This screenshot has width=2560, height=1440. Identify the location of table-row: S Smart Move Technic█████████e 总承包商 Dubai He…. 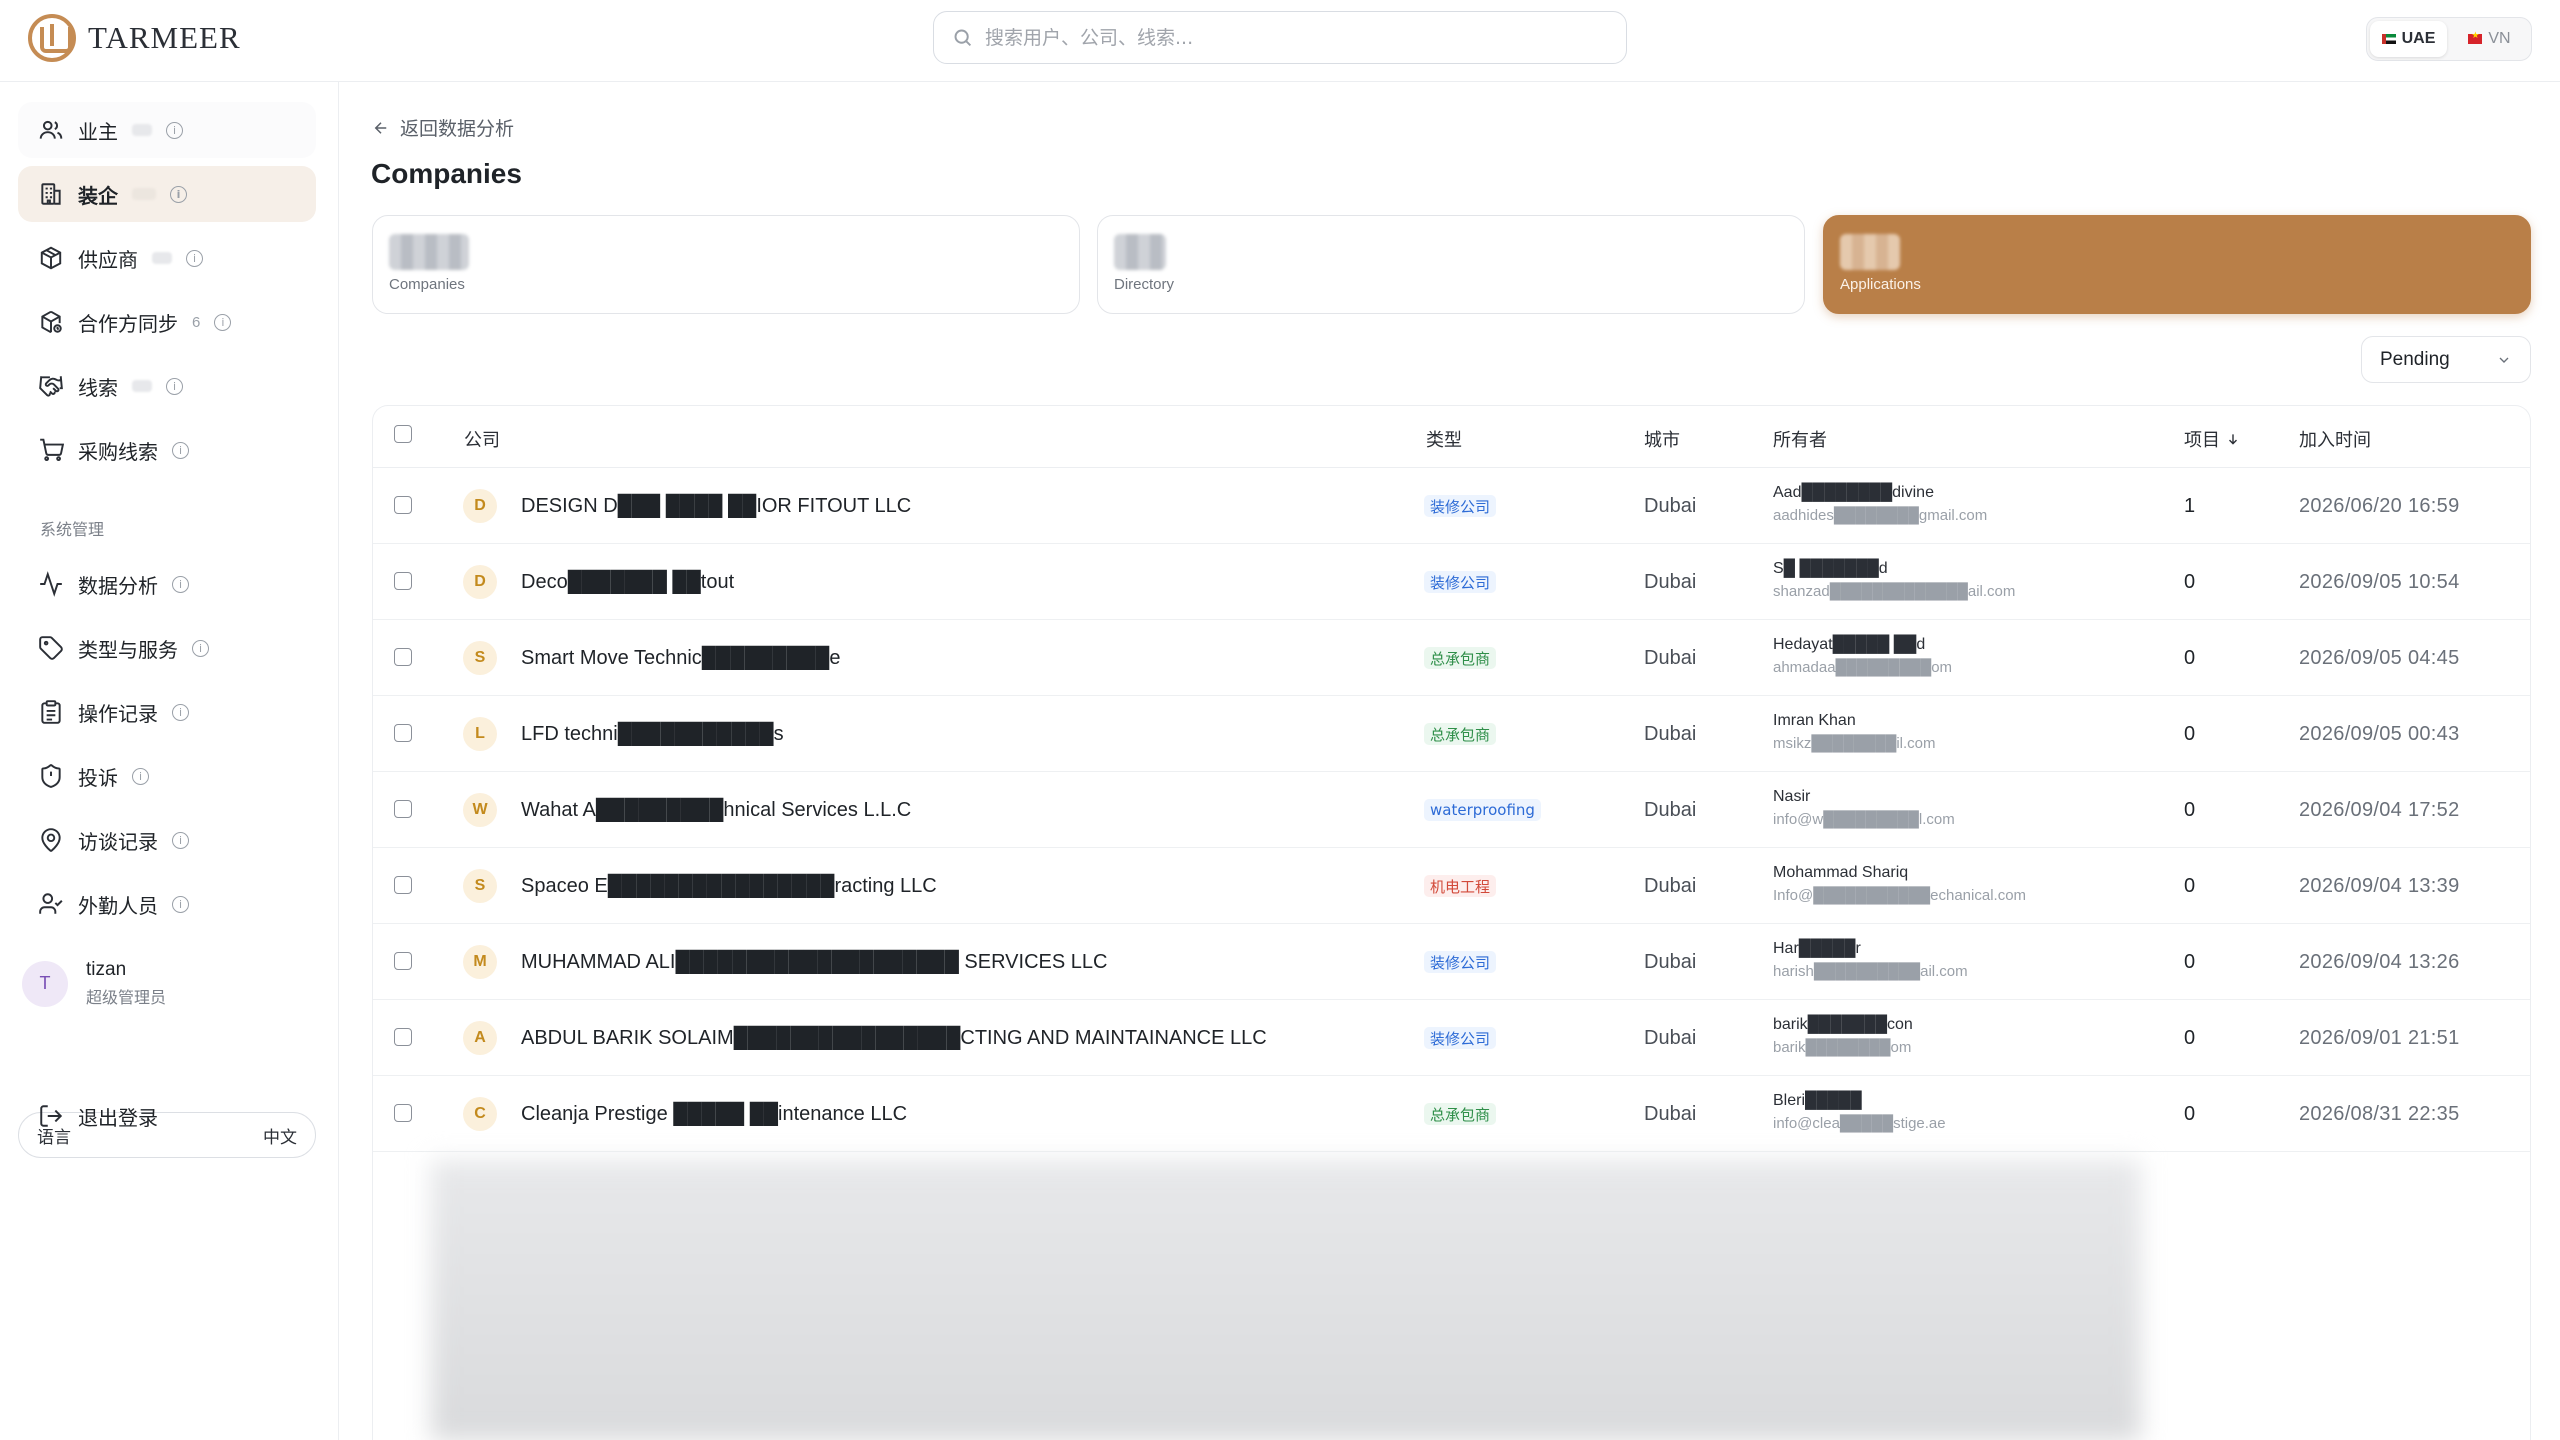
(1451, 658).